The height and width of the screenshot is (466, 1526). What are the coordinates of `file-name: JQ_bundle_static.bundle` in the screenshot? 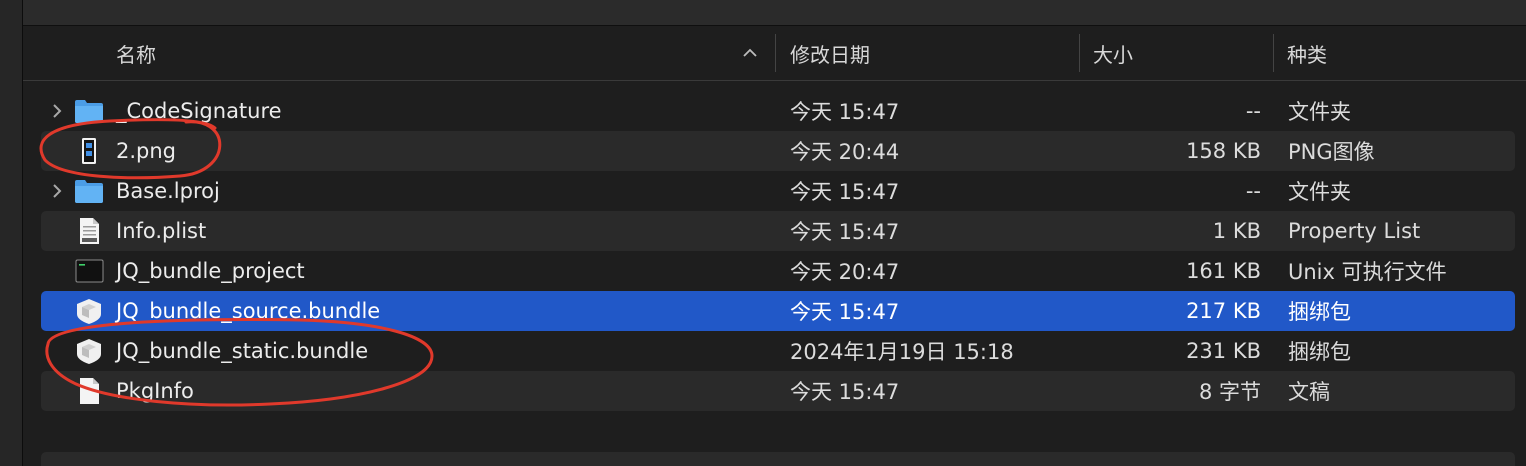 It's located at (242, 351).